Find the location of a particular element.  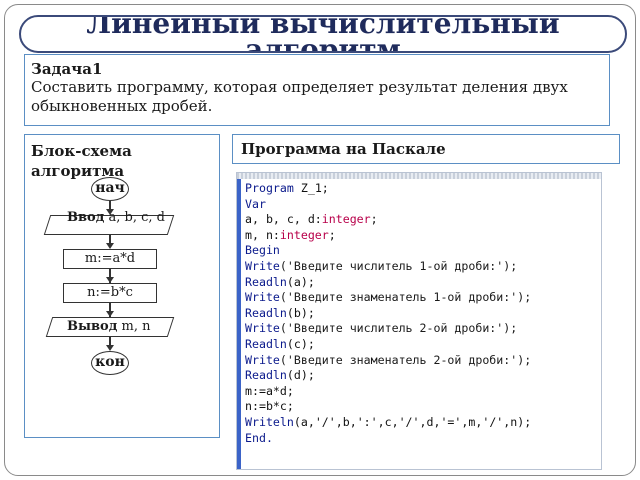

code-token: (c); is located at coordinates (300, 343).